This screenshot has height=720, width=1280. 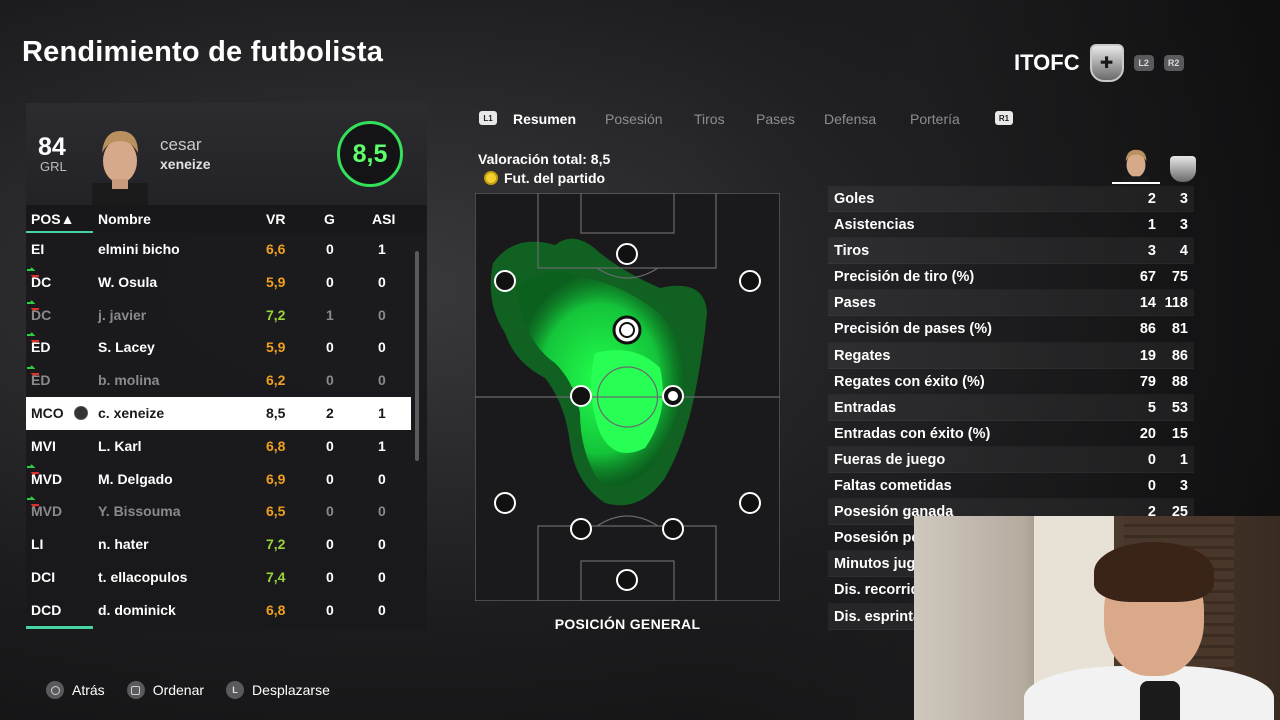 What do you see at coordinates (128, 281) in the screenshot?
I see `row-player-name: W. Osula` at bounding box center [128, 281].